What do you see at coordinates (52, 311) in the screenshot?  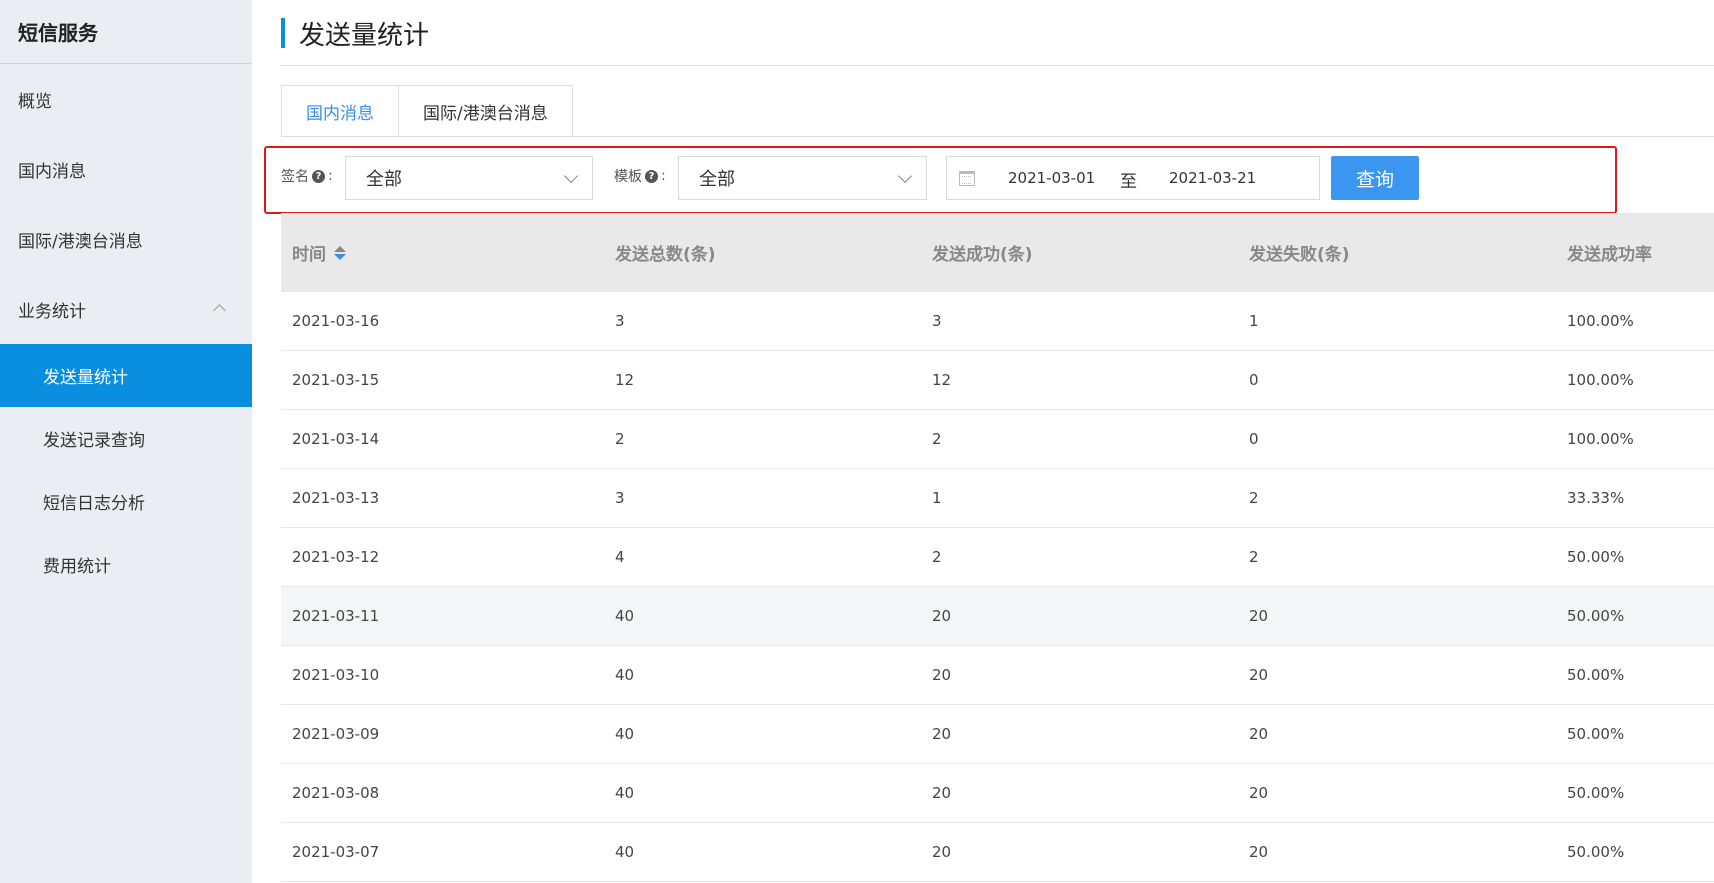 I see `sidebar-item-label: 业务统计` at bounding box center [52, 311].